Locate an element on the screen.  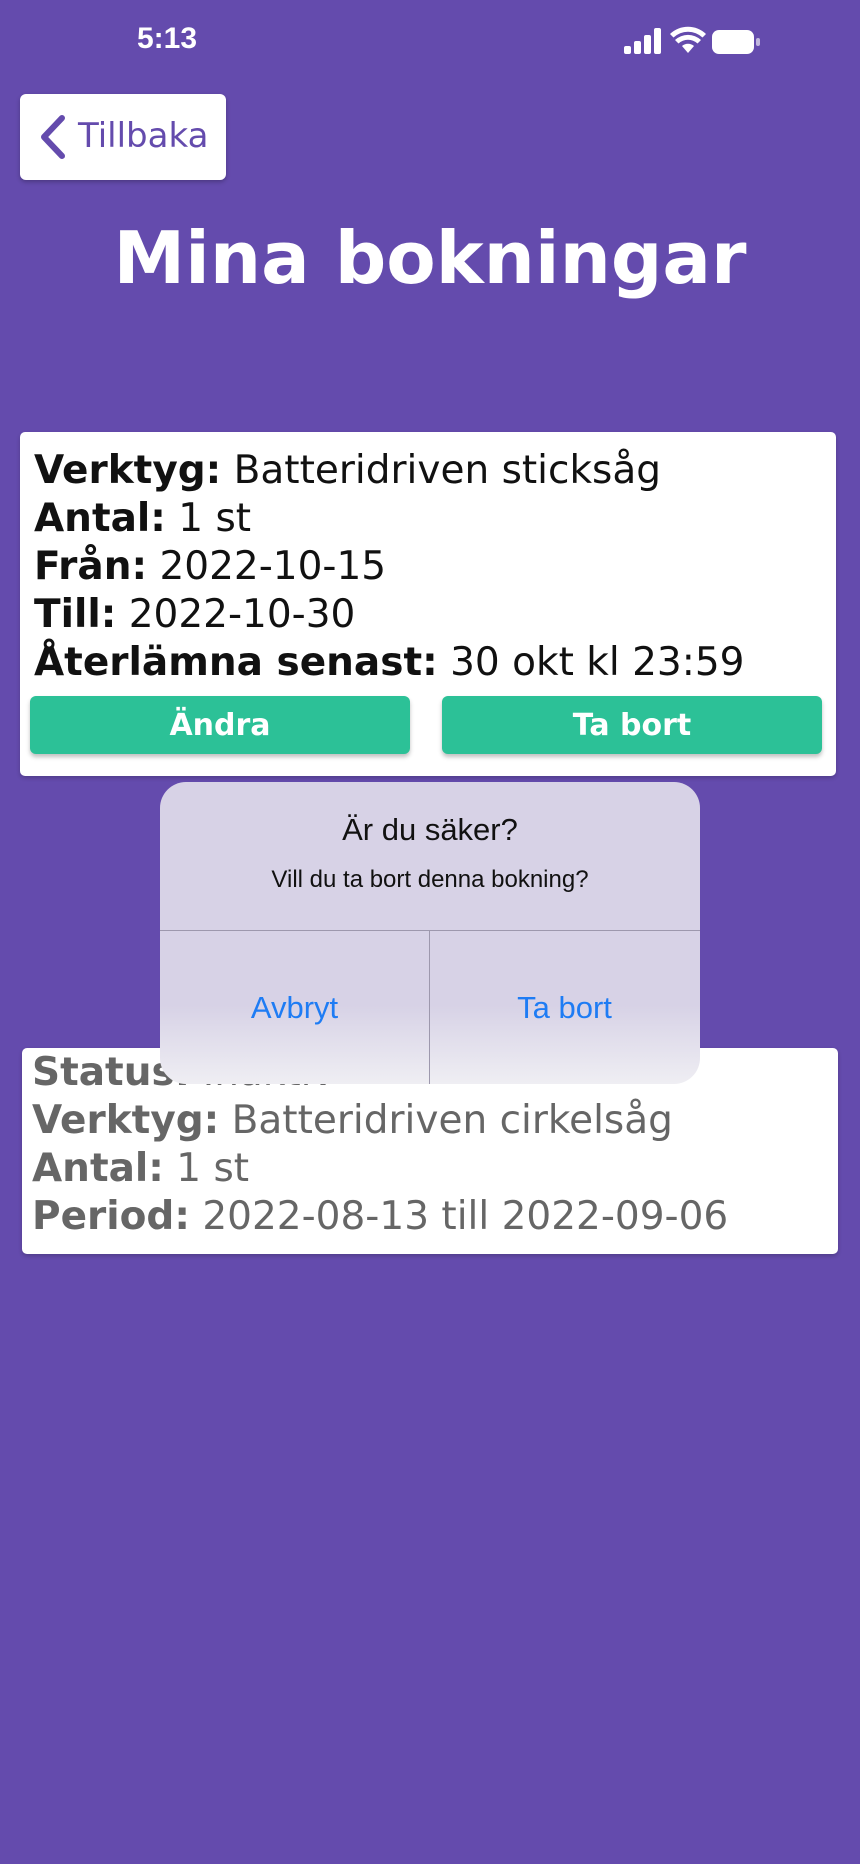
back-label: Tillbaka is located at coordinates (143, 136).